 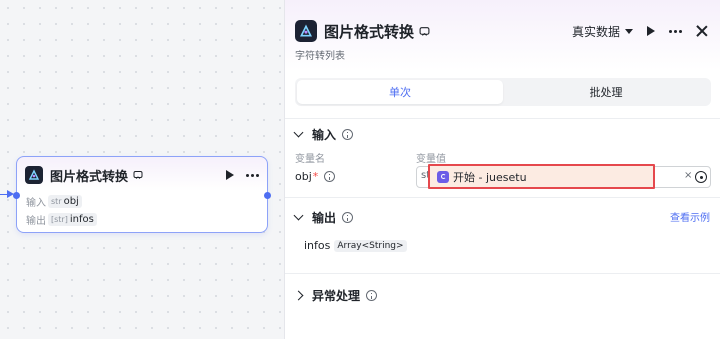 I want to click on output-section-title: 输出, so click(x=324, y=218).